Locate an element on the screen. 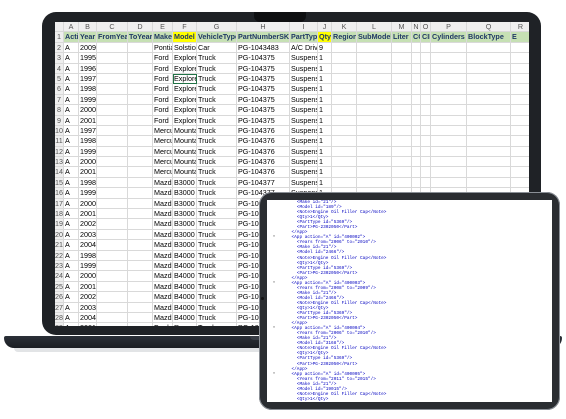 The height and width of the screenshot is (419, 566). cell-j: 9 is located at coordinates (325, 48).